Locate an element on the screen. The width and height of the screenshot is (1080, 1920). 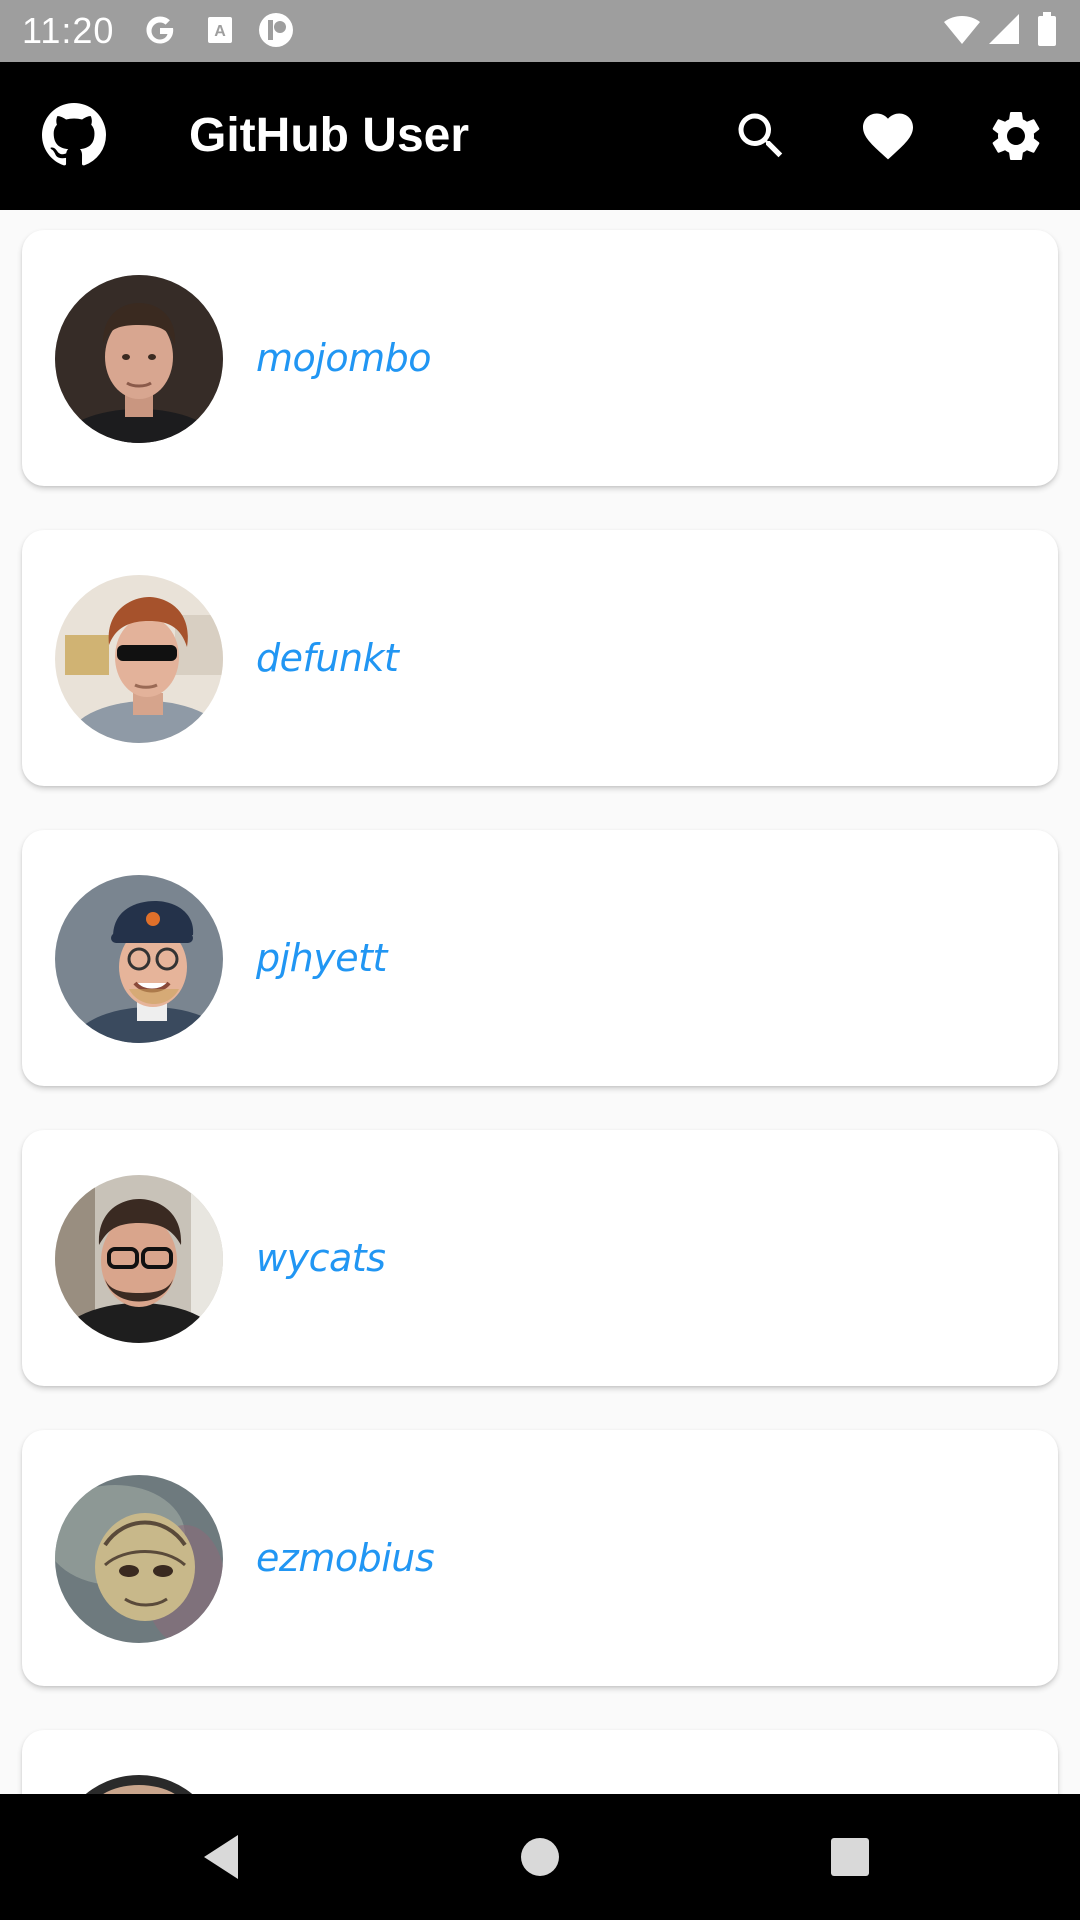
battery-icon is located at coordinates (1047, 30).